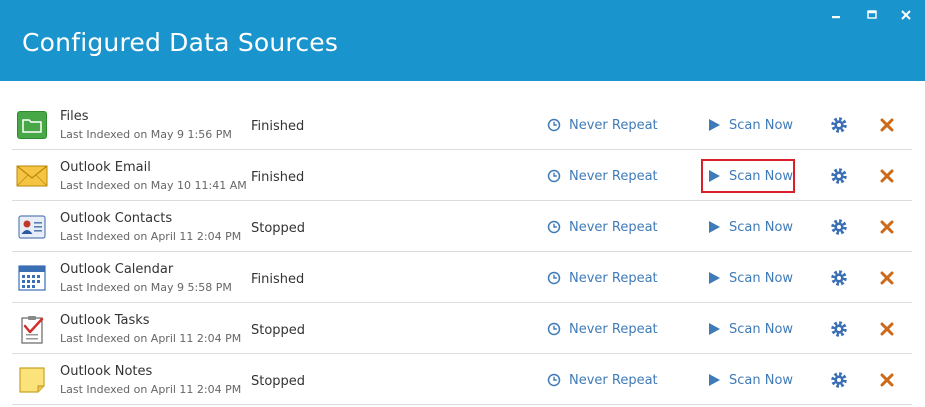  Describe the element at coordinates (74, 116) in the screenshot. I see `source-name: Files` at that location.